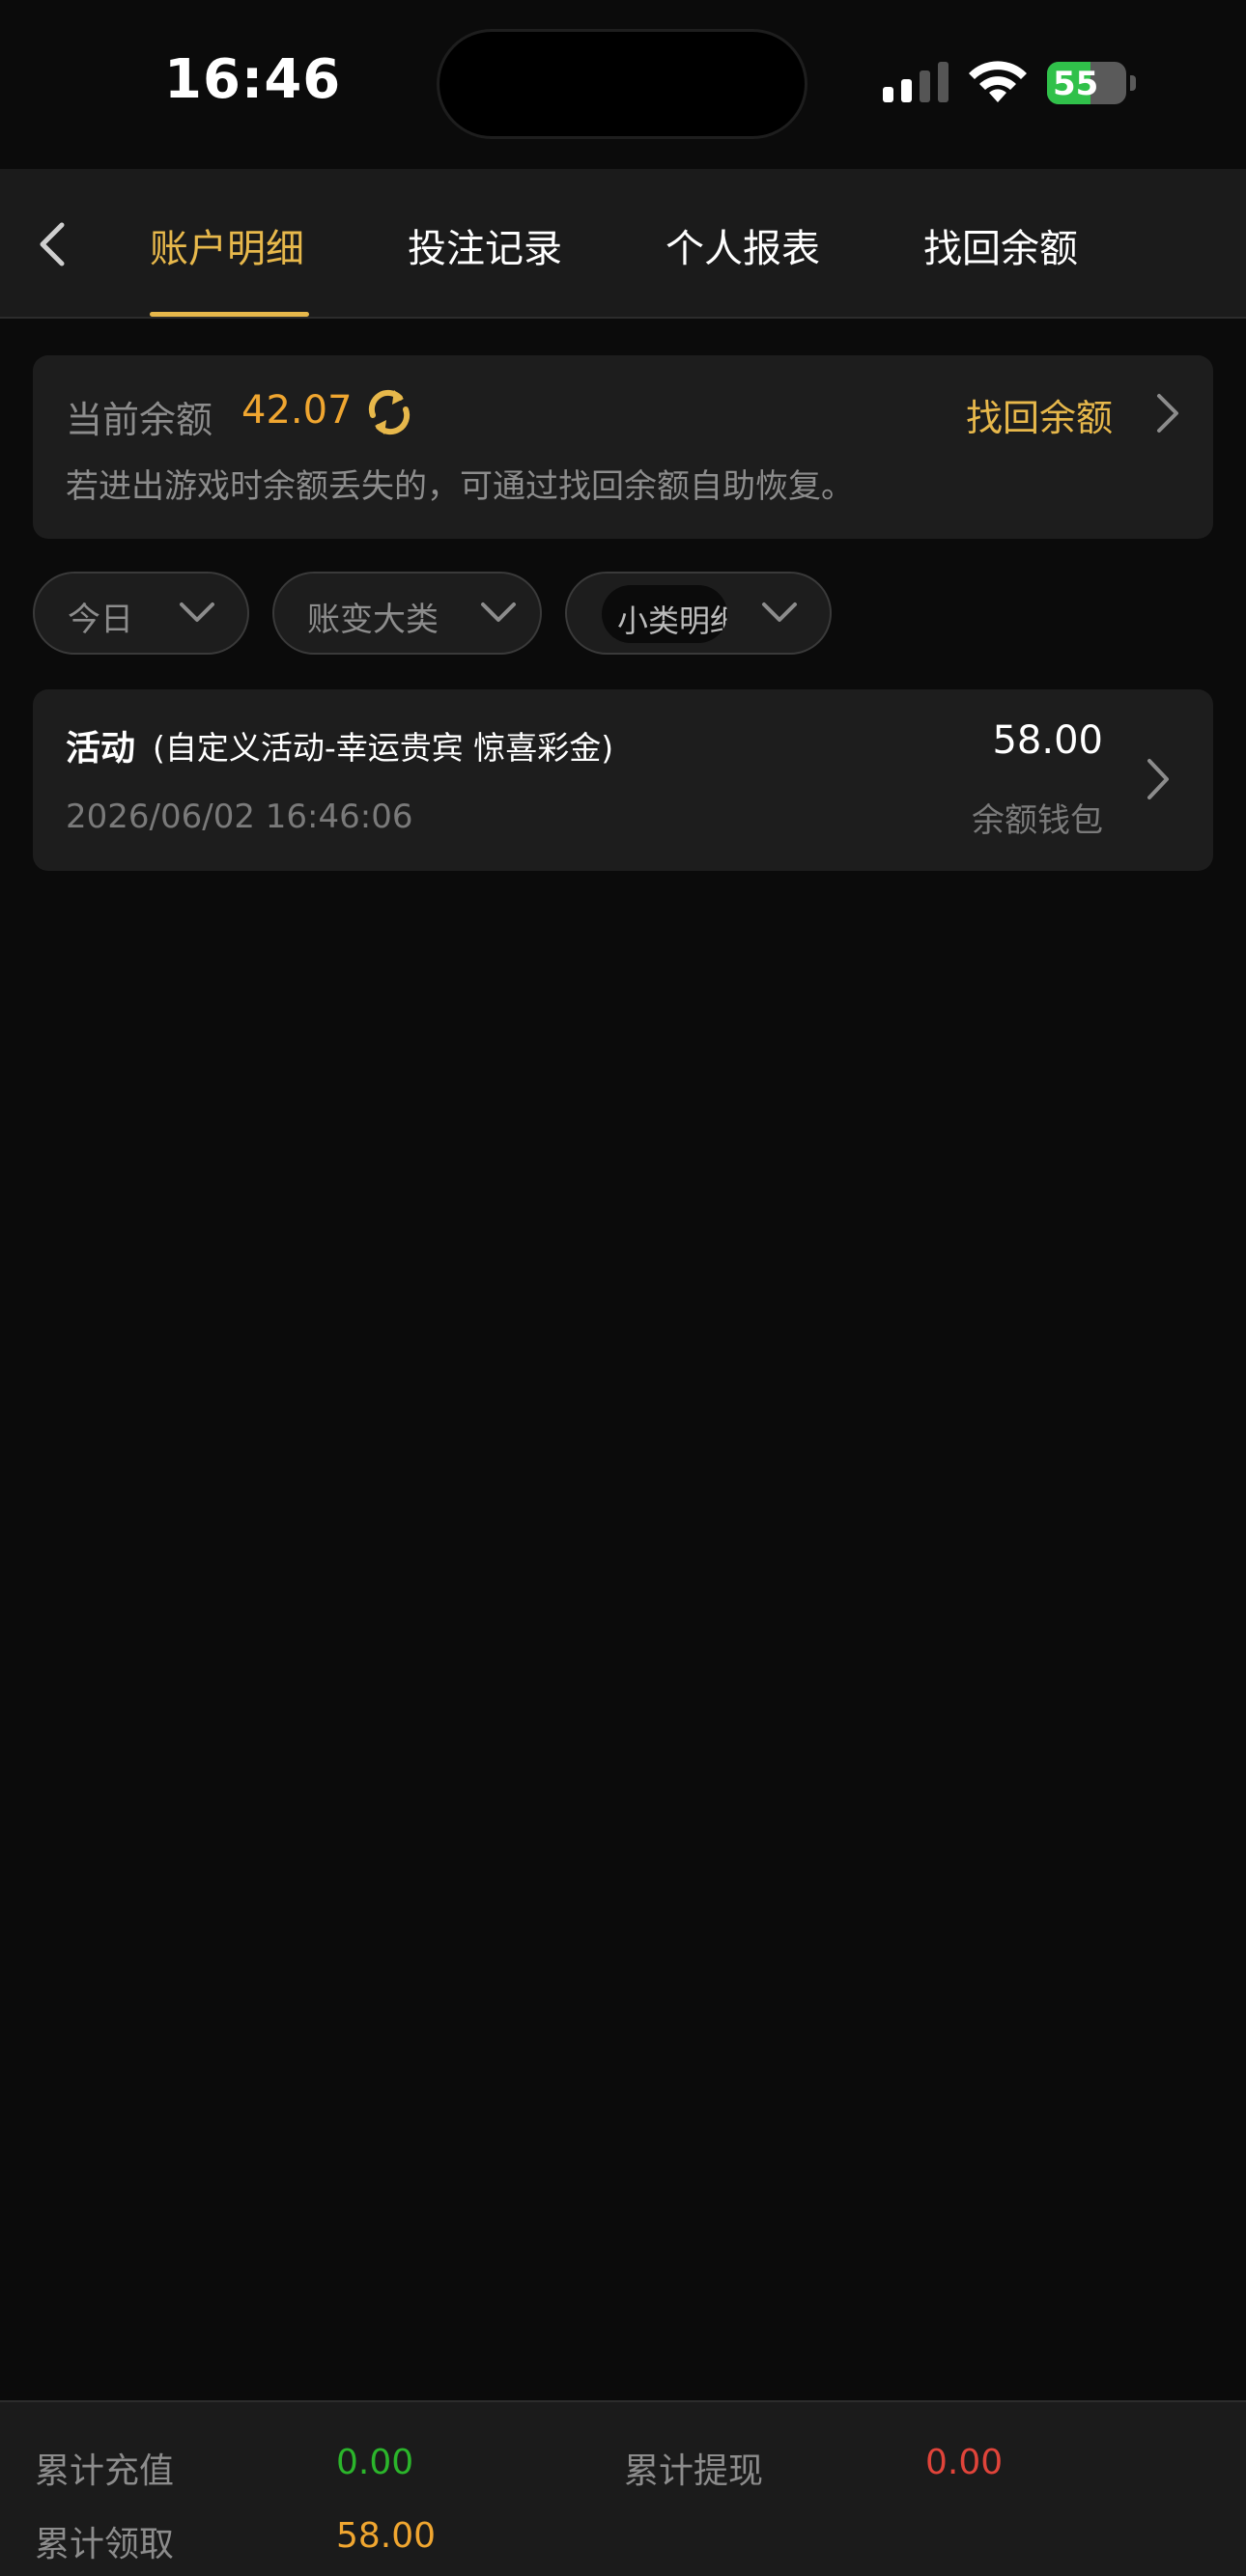 The height and width of the screenshot is (2576, 1246). What do you see at coordinates (742, 245) in the screenshot?
I see `tab-personal-report: 个人报表` at bounding box center [742, 245].